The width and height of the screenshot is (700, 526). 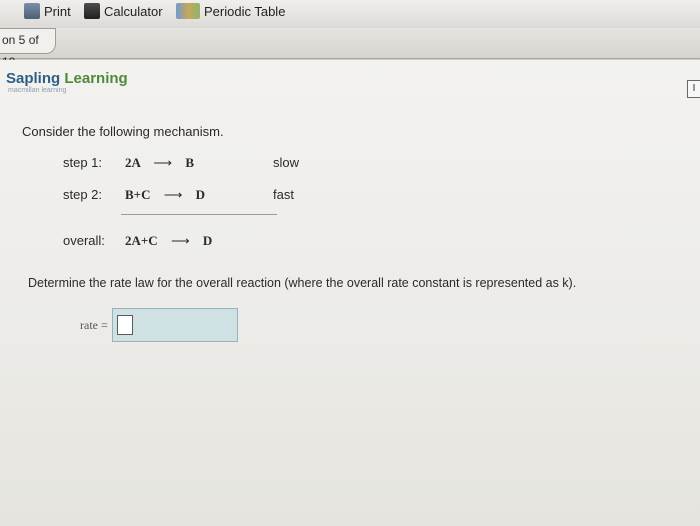 What do you see at coordinates (174, 325) in the screenshot?
I see `rate-law-input` at bounding box center [174, 325].